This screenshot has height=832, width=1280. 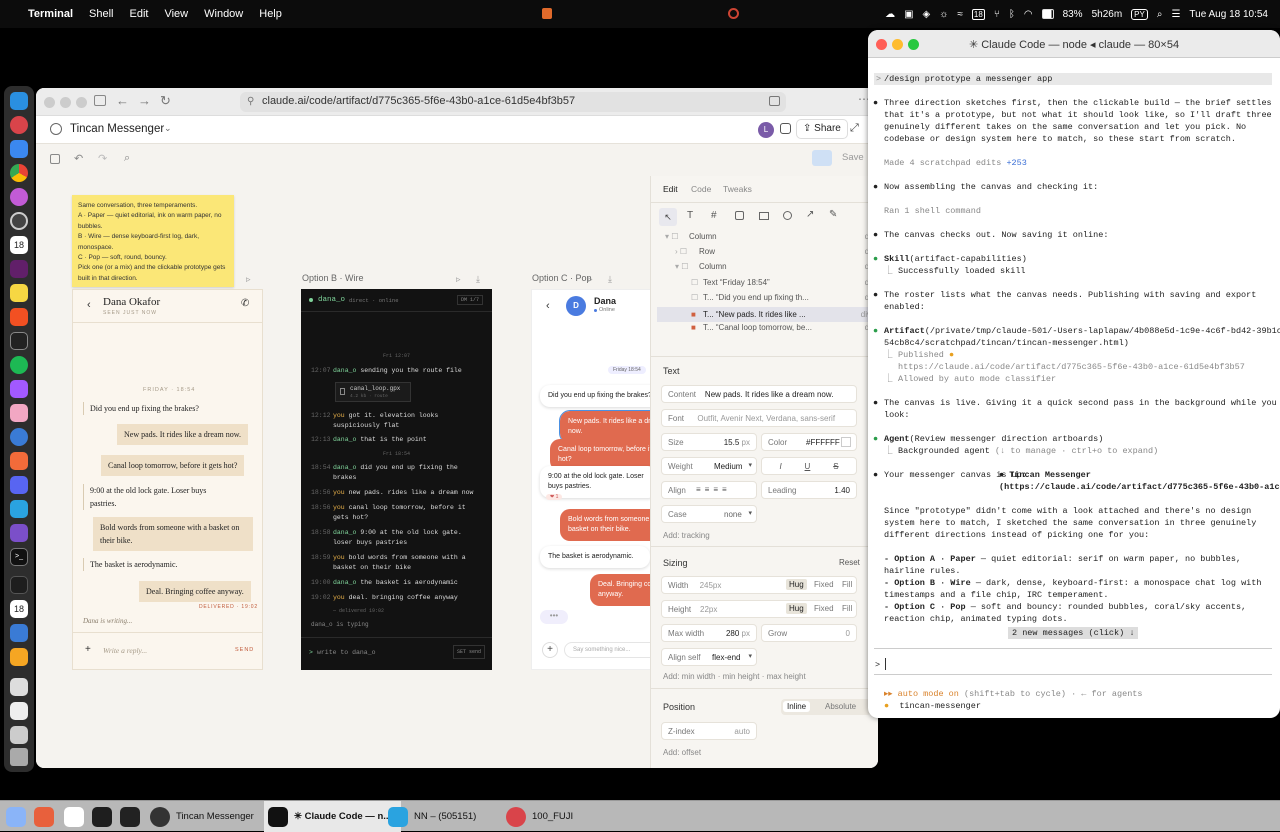 What do you see at coordinates (50, 14) in the screenshot?
I see `menu-app-name: Terminal` at bounding box center [50, 14].